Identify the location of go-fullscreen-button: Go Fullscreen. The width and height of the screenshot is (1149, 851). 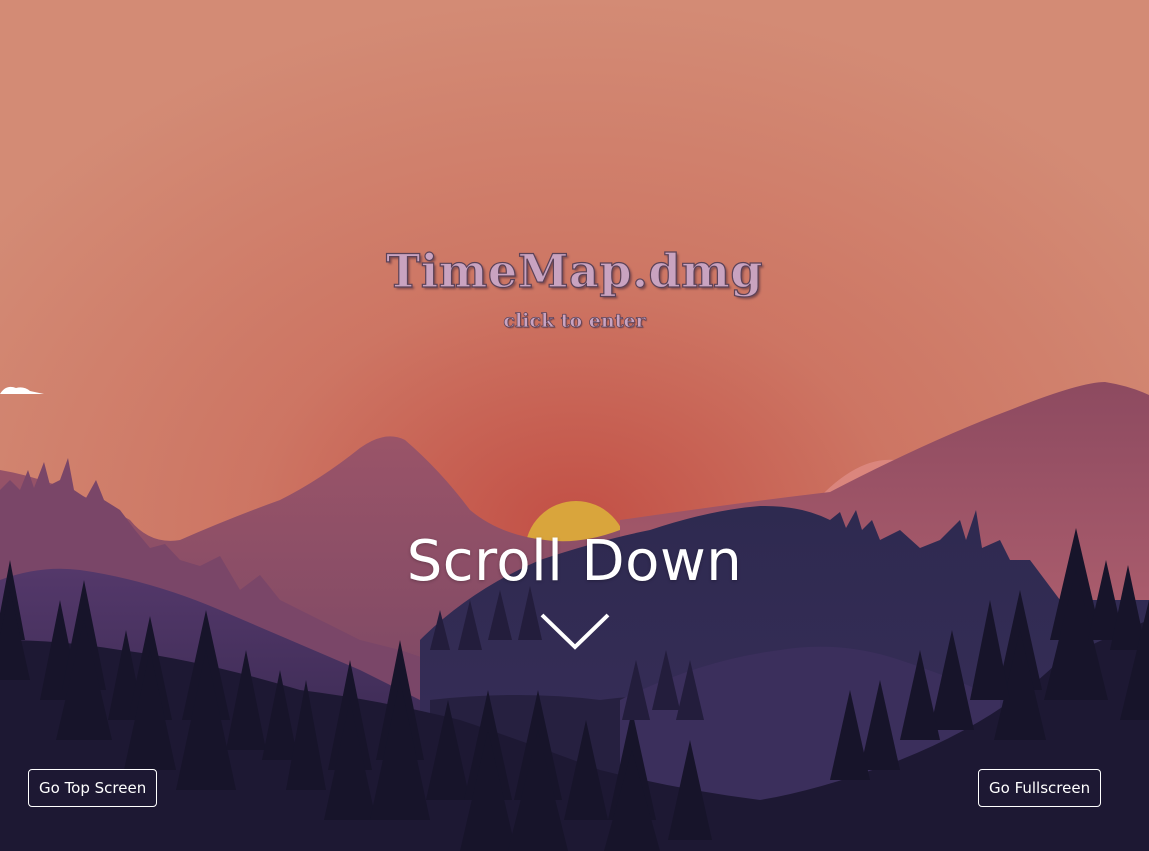
(1040, 788).